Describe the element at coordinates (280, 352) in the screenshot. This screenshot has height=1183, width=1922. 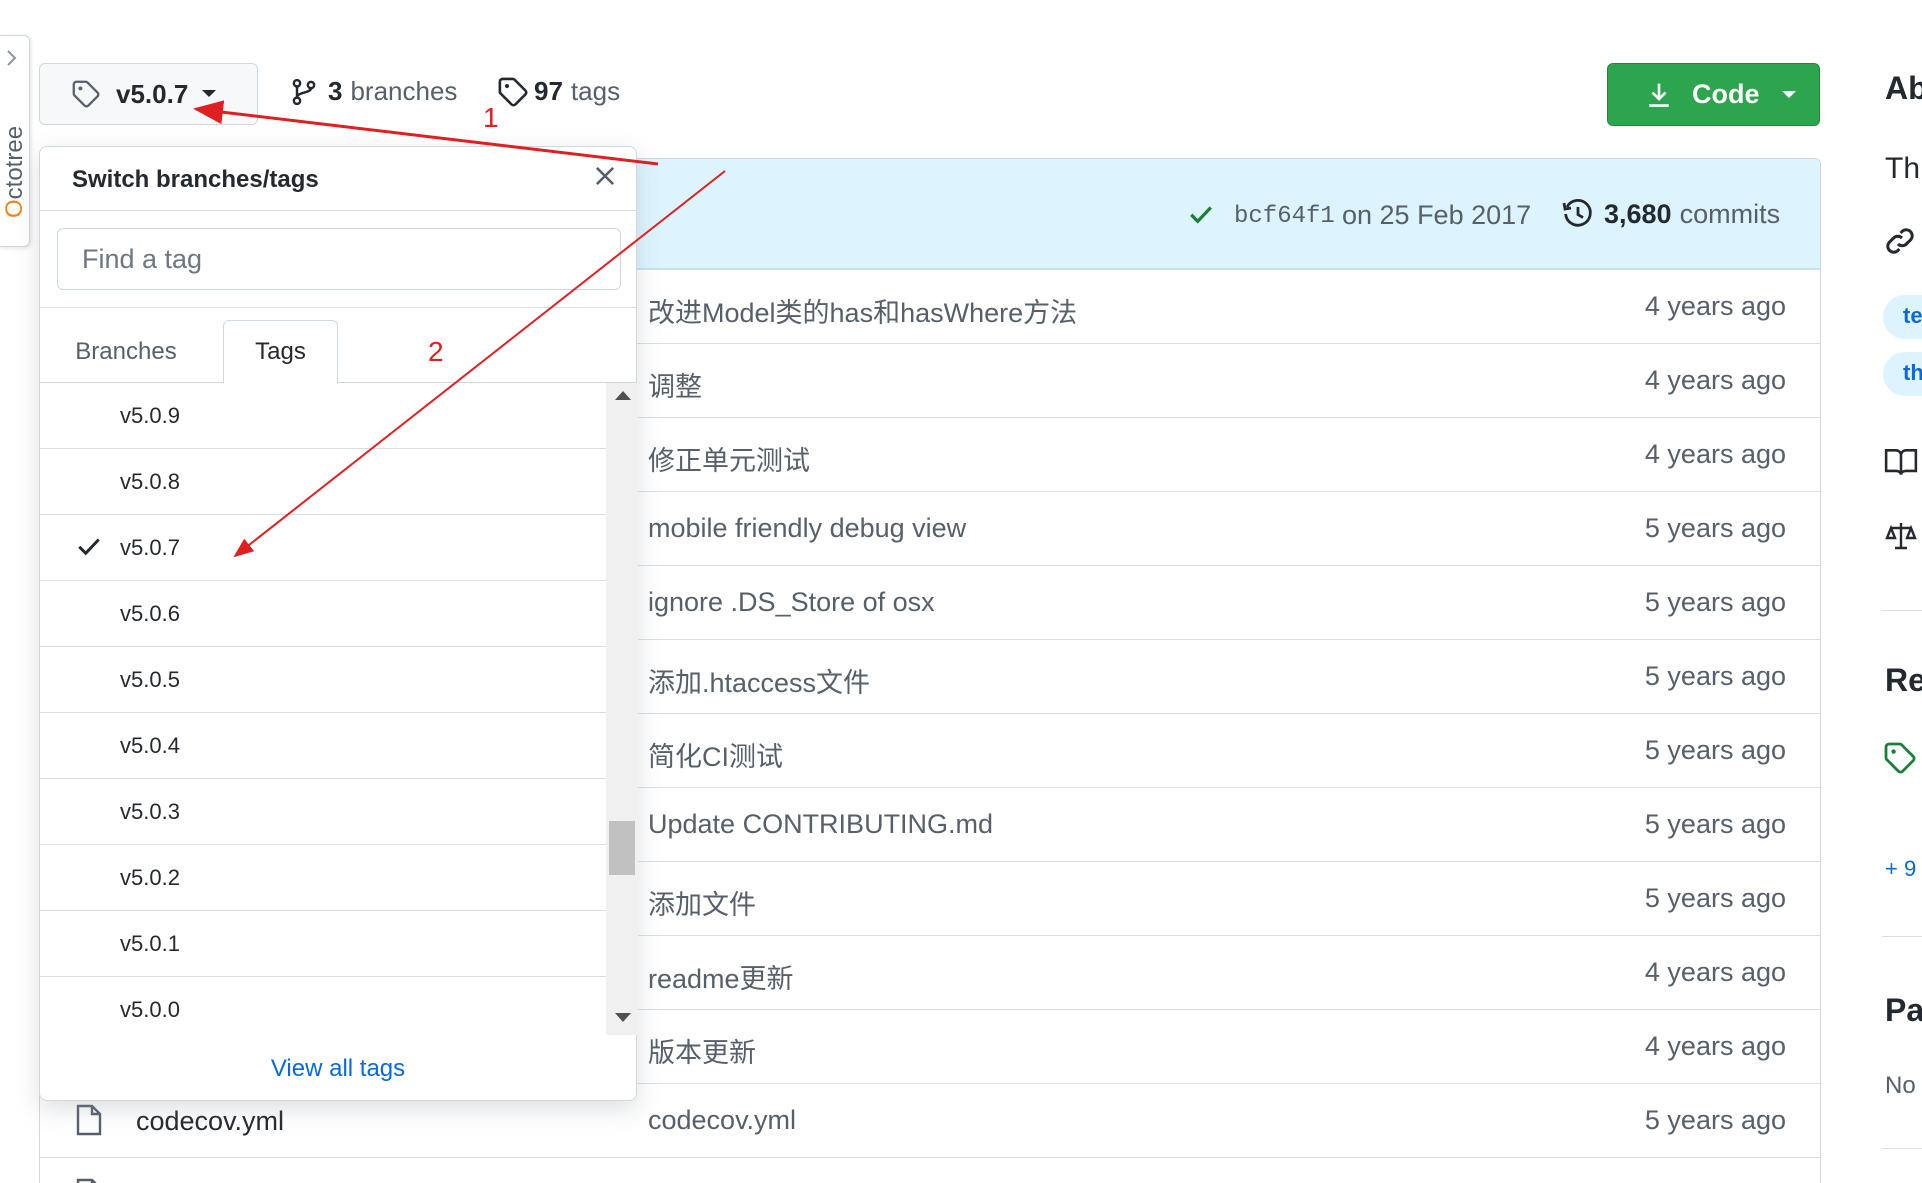
I see `tab-tags: Tags` at that location.